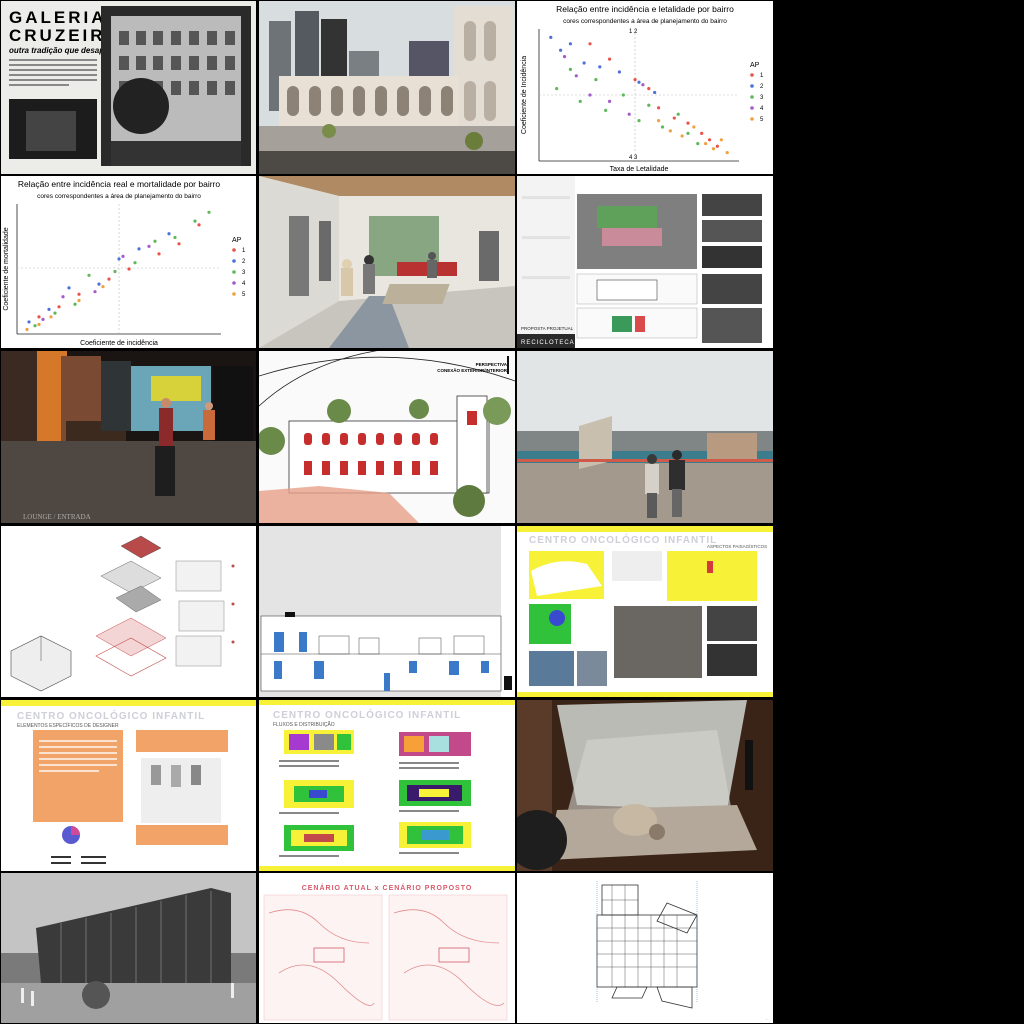  What do you see at coordinates (128, 611) in the screenshot?
I see `tile-exploded-axonometric` at bounding box center [128, 611].